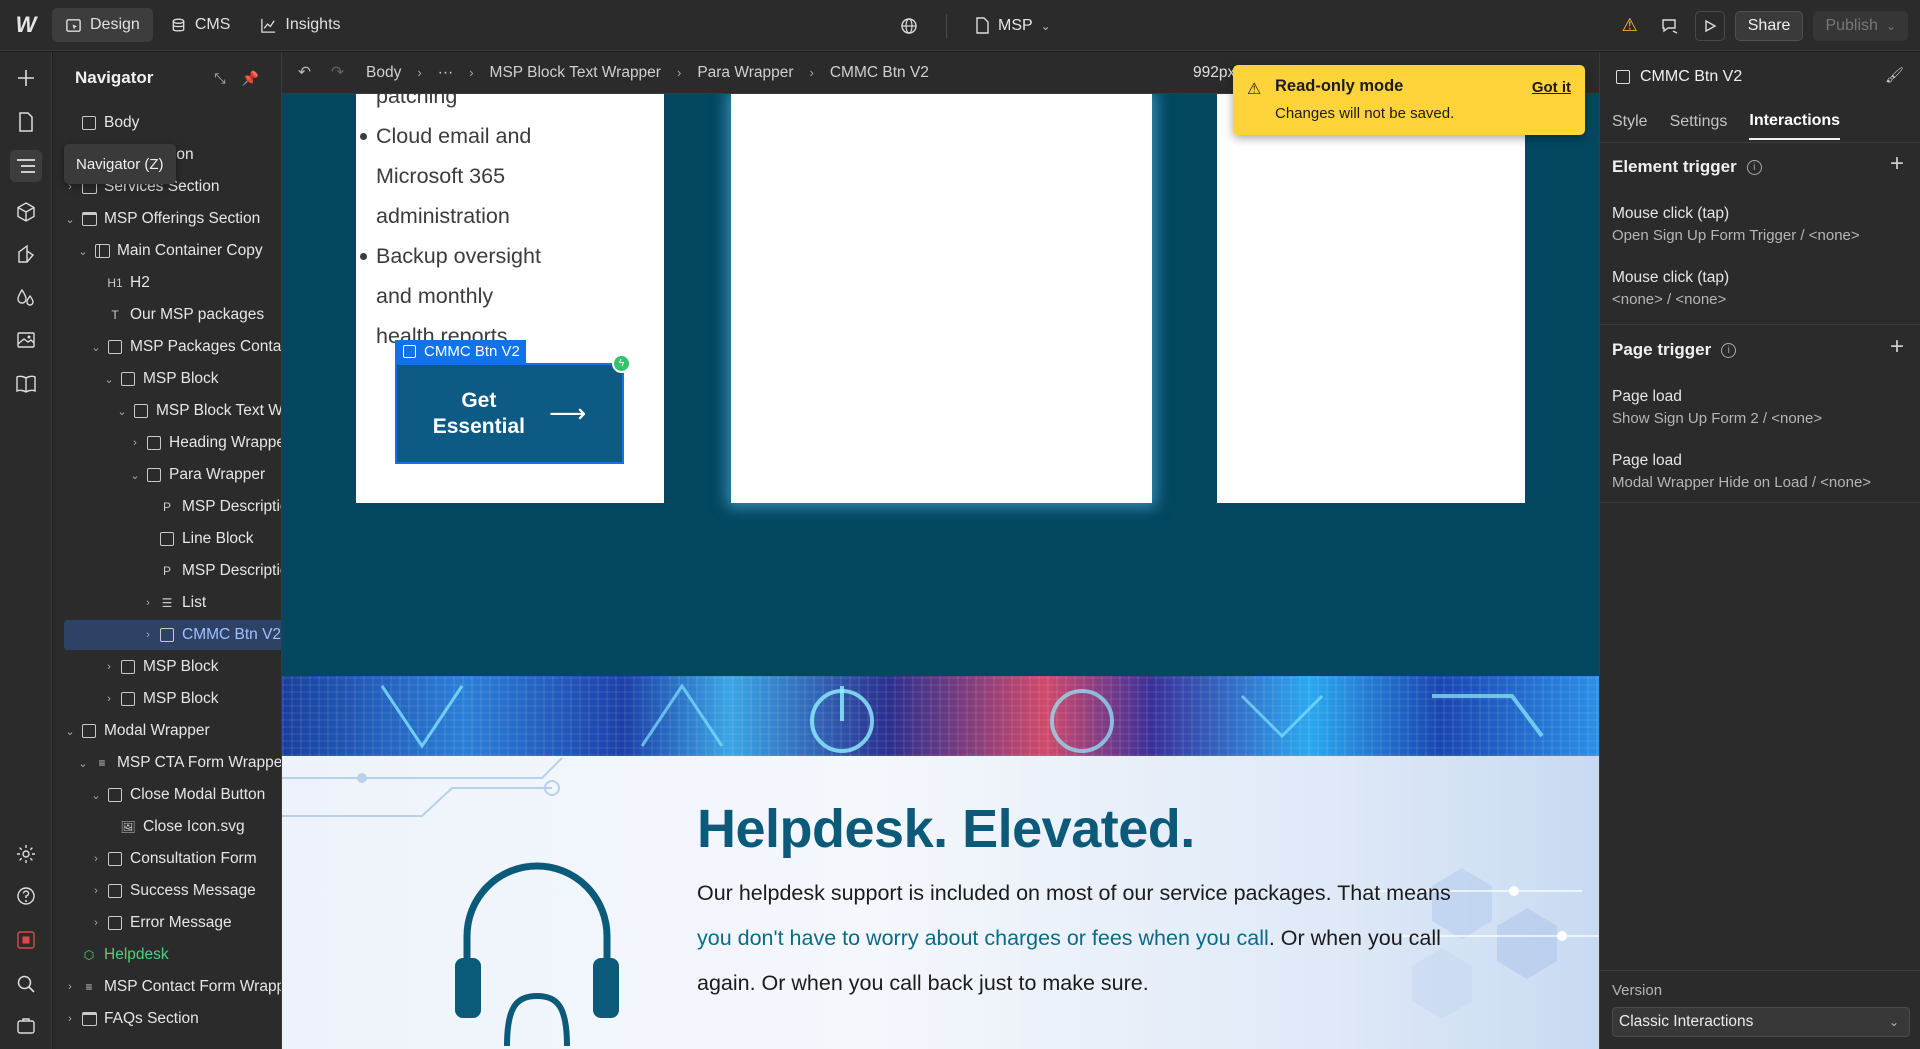 Image resolution: width=1920 pixels, height=1049 pixels. I want to click on breadcrumb-item: MSP Block Text Wrapper, so click(575, 73).